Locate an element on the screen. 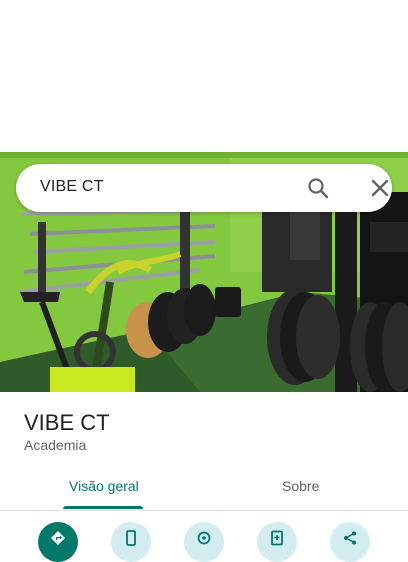 The image size is (408, 562). place-category: Academia is located at coordinates (55, 445).